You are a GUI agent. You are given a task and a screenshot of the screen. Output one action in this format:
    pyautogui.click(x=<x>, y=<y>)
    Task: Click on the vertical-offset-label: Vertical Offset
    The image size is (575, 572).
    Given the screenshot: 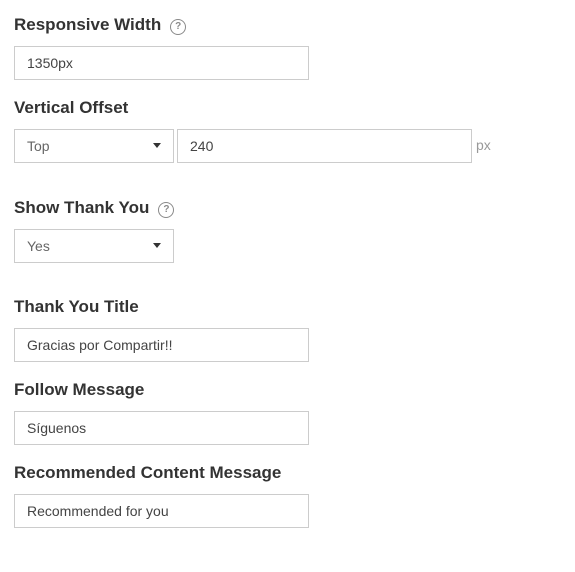 What is the action you would take?
    pyautogui.click(x=71, y=108)
    